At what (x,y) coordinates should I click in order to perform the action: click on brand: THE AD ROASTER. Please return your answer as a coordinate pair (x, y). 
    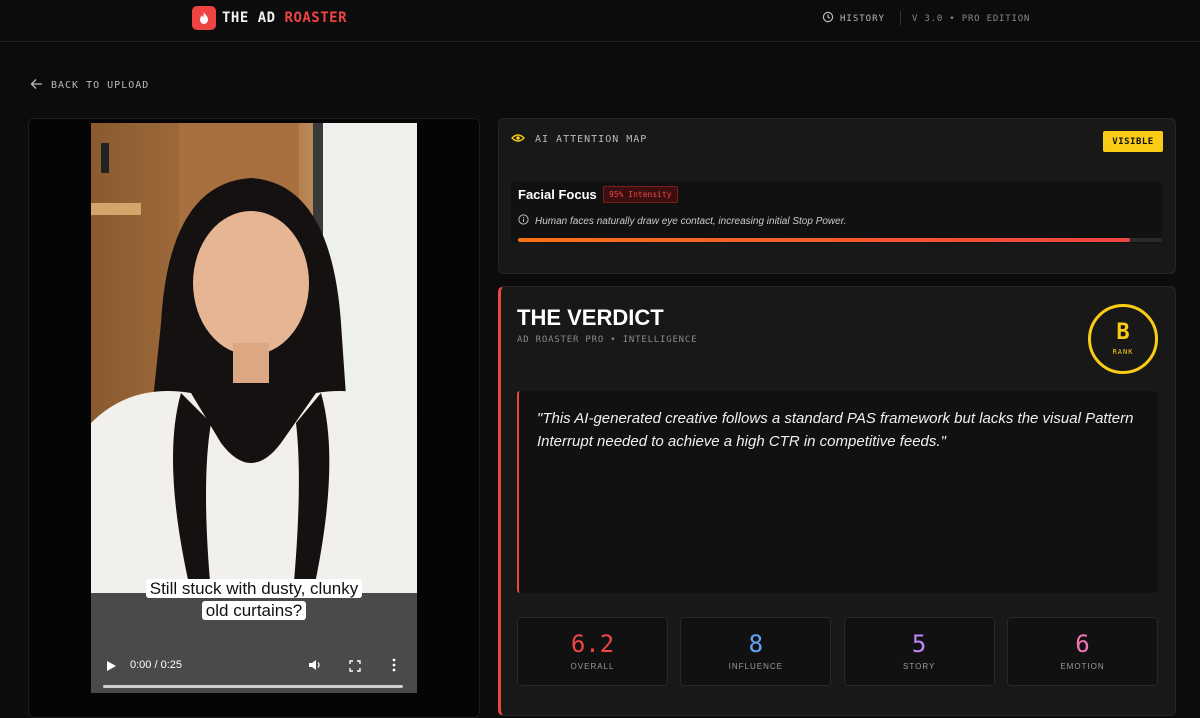
    Looking at the image, I should click on (269, 18).